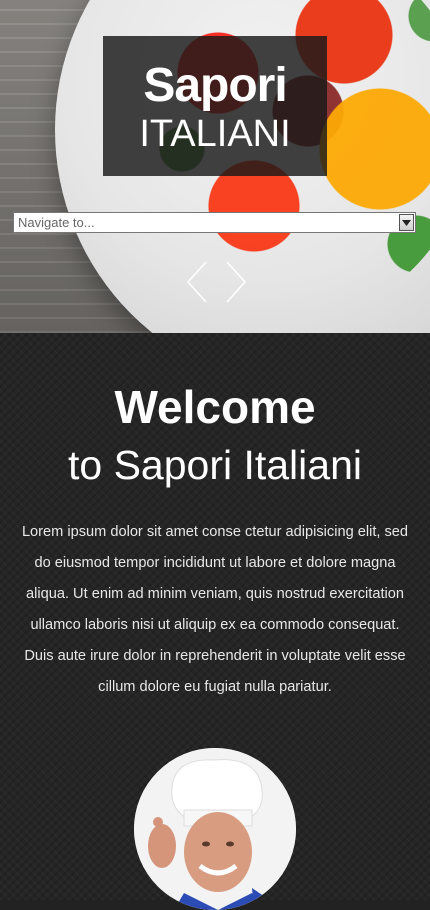  What do you see at coordinates (215, 829) in the screenshot?
I see `chef-avatar` at bounding box center [215, 829].